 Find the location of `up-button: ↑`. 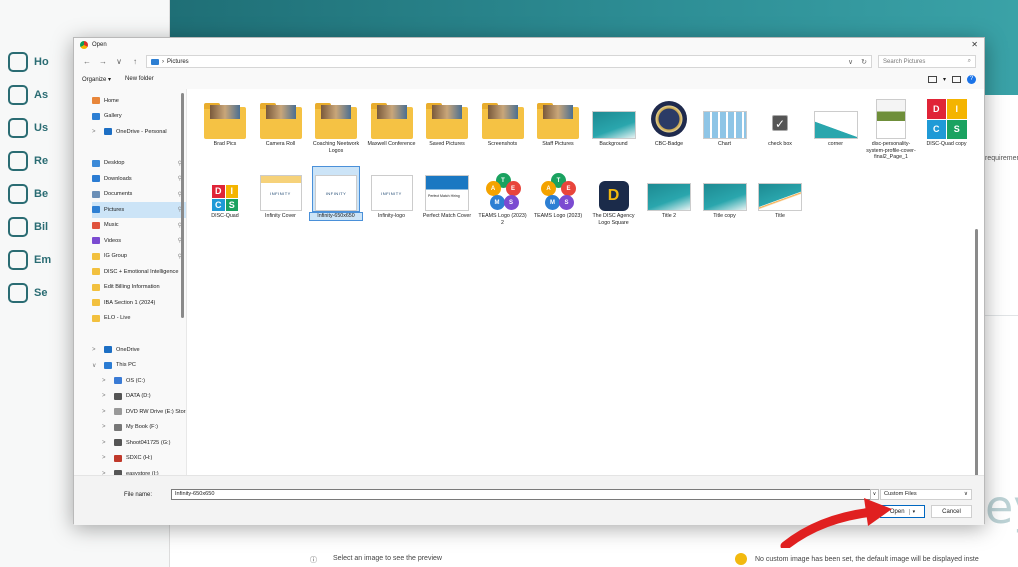

up-button: ↑ is located at coordinates (135, 61).